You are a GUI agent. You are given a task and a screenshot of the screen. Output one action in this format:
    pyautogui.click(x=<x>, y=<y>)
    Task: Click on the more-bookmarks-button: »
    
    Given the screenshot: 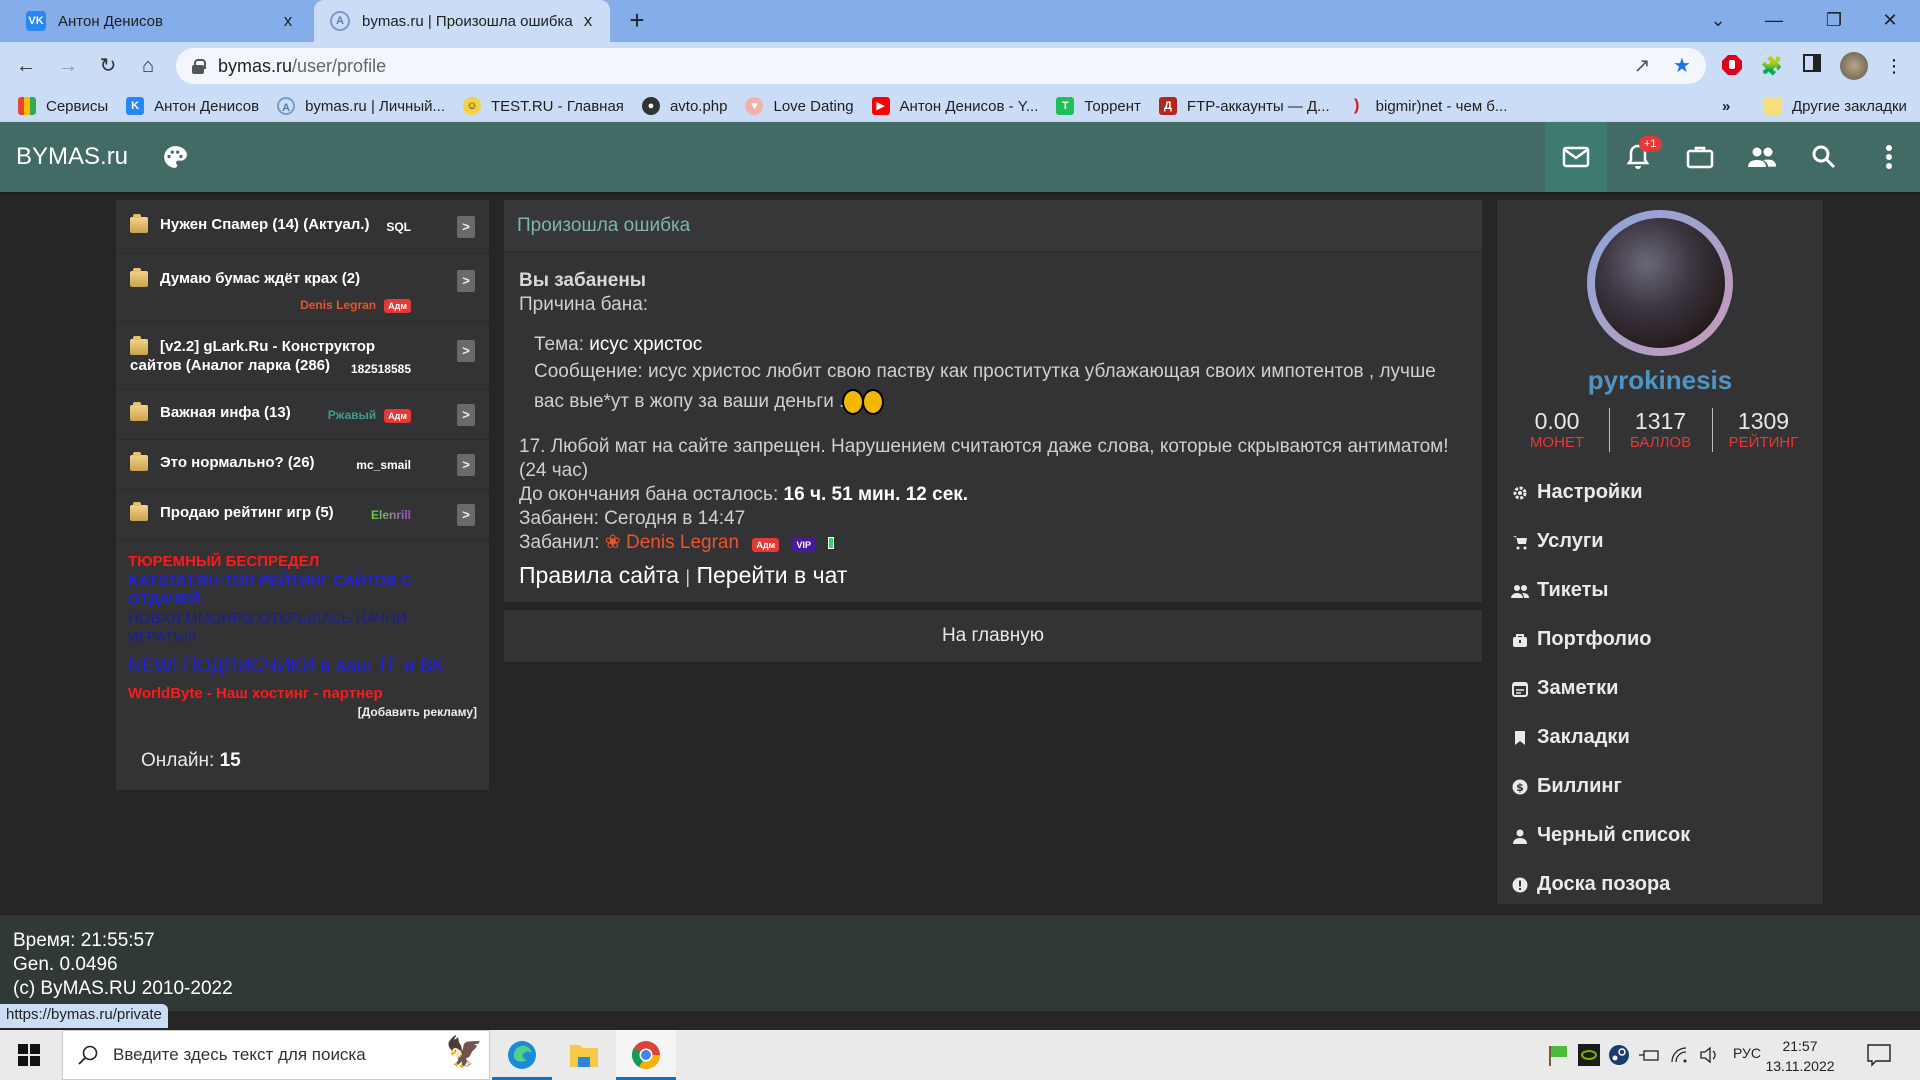 What is the action you would take?
    pyautogui.click(x=1726, y=106)
    